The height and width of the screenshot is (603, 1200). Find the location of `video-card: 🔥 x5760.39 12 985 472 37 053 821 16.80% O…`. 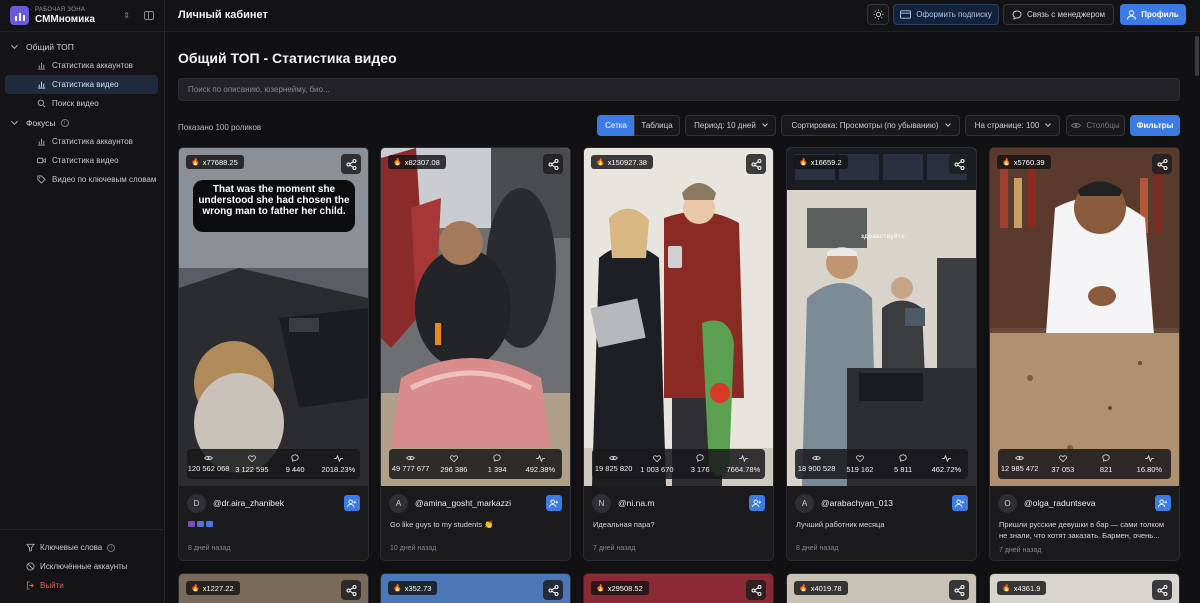

video-card: 🔥 x5760.39 12 985 472 37 053 821 16.80% O… is located at coordinates (1084, 354).